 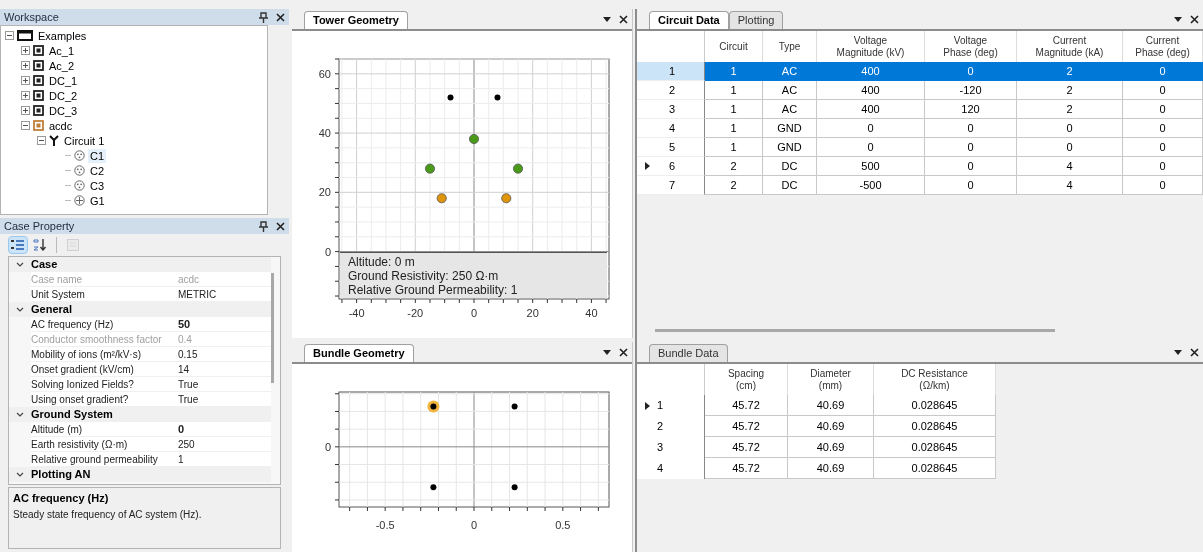 What do you see at coordinates (356, 20) in the screenshot?
I see `document-tab: Tower Geometry` at bounding box center [356, 20].